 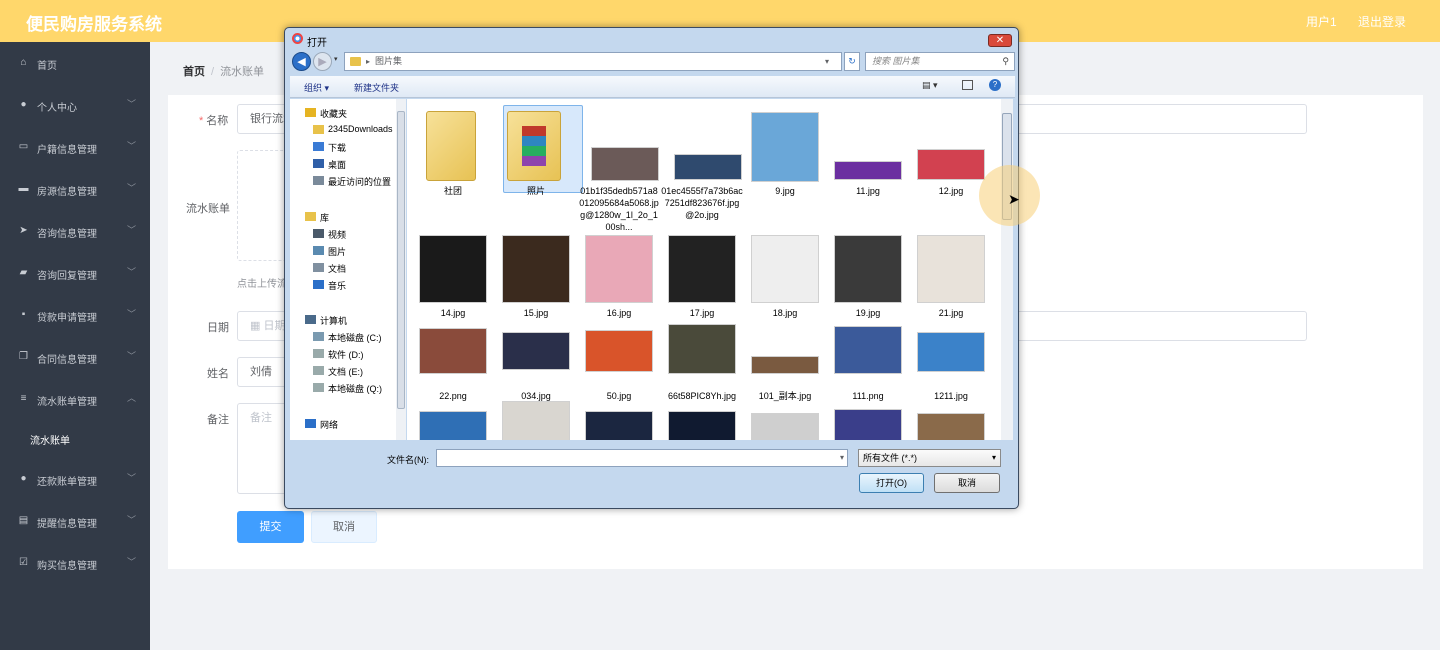 I want to click on search-icon: ⚲, so click(x=1005, y=61).